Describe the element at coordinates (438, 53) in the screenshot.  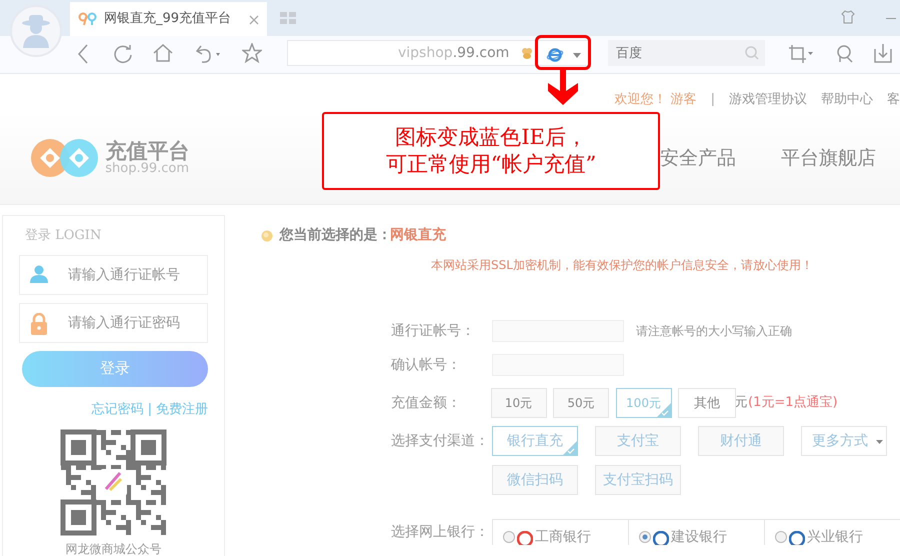
I see `address-bar: vipshop.99.com` at that location.